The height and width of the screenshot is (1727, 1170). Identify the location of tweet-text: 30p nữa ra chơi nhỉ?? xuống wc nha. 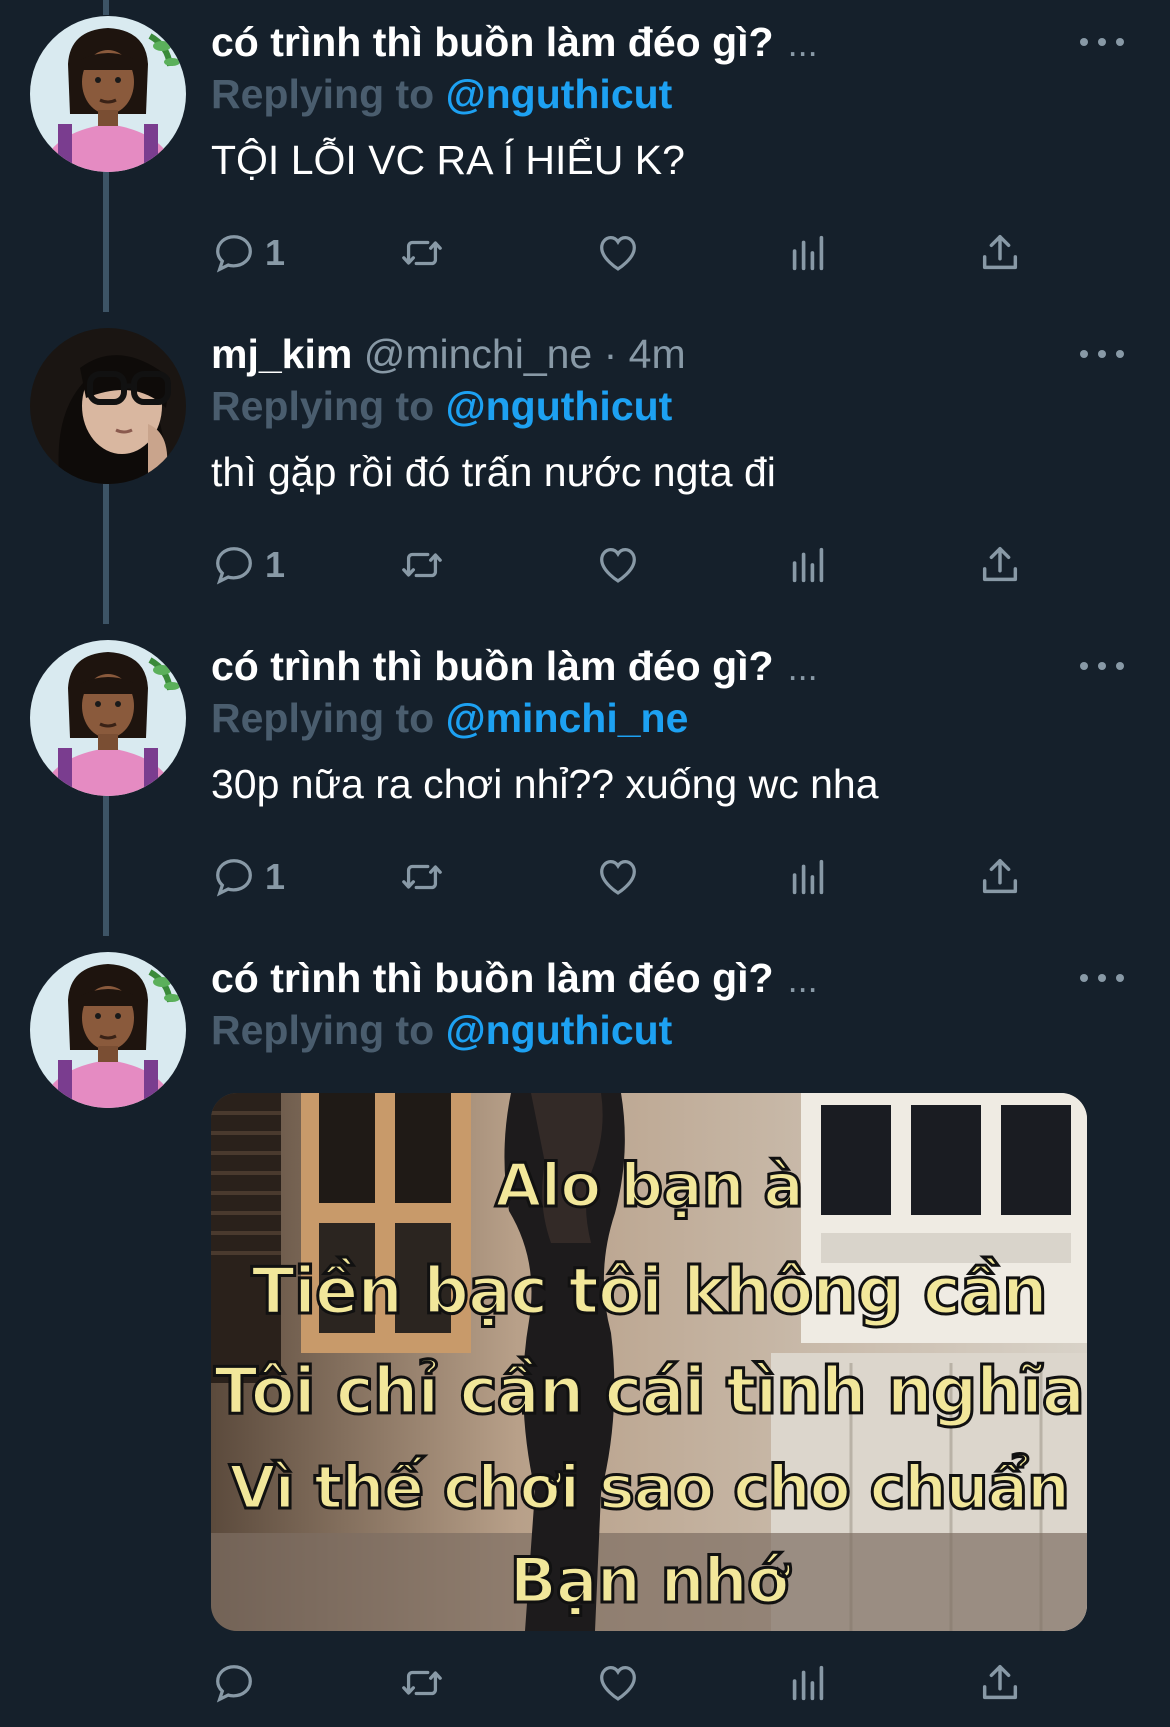
(545, 784).